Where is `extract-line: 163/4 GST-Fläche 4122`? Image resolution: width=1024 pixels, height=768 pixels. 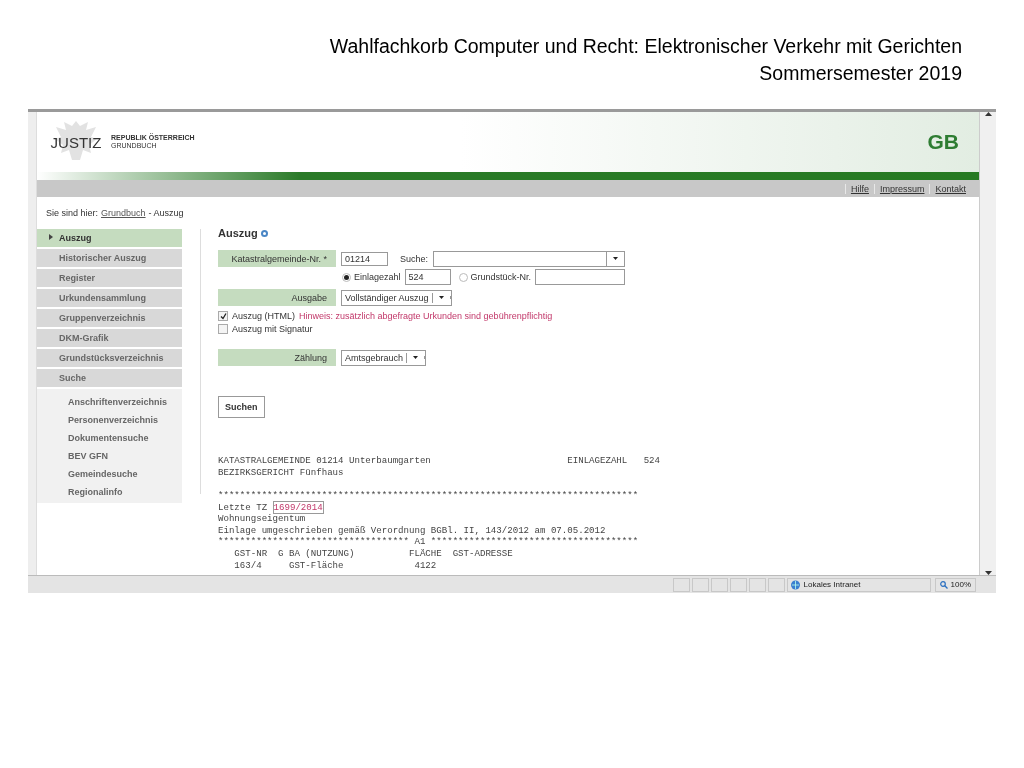 extract-line: 163/4 GST-Fläche 4122 is located at coordinates (335, 565).